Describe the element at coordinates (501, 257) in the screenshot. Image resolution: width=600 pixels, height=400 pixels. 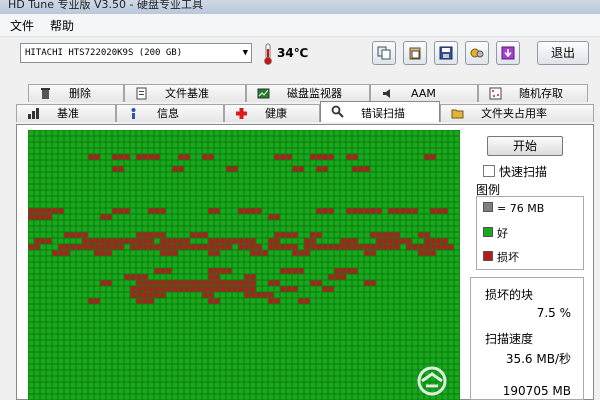
I see `legend-item-damaged: 损坏` at that location.